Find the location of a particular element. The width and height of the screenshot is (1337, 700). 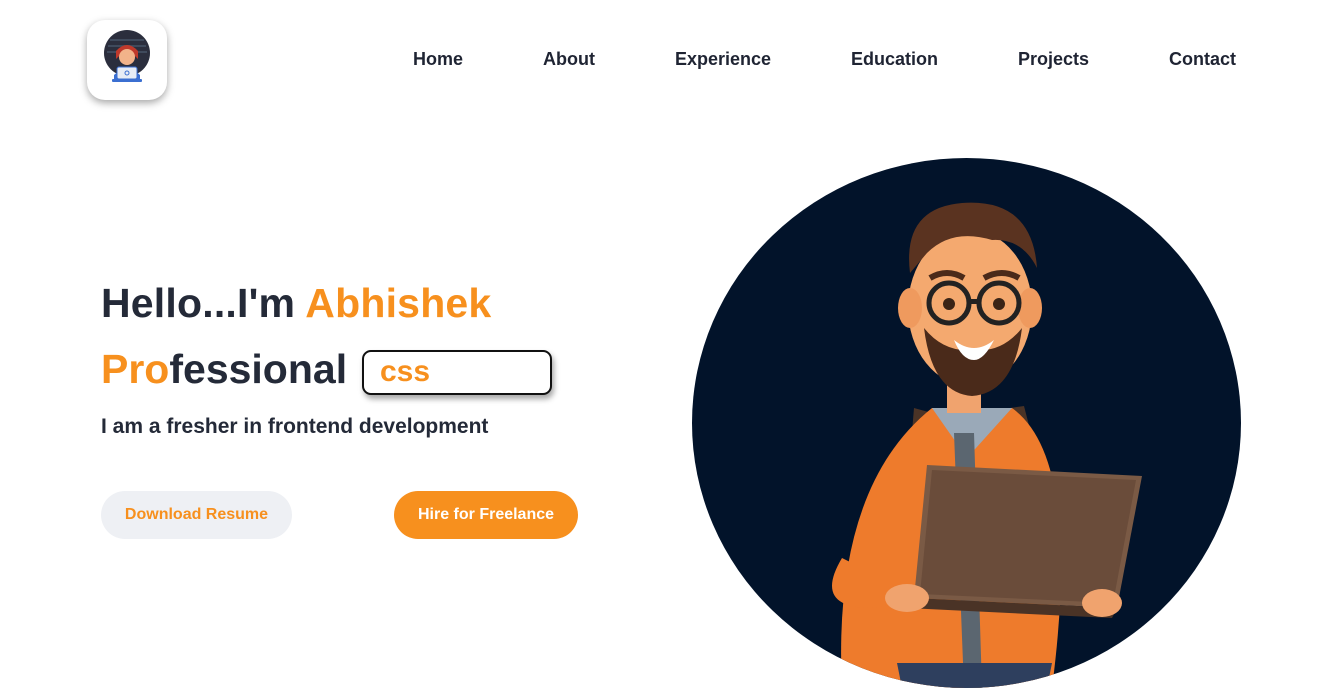

hero-role-accent: Pro is located at coordinates (135, 369).